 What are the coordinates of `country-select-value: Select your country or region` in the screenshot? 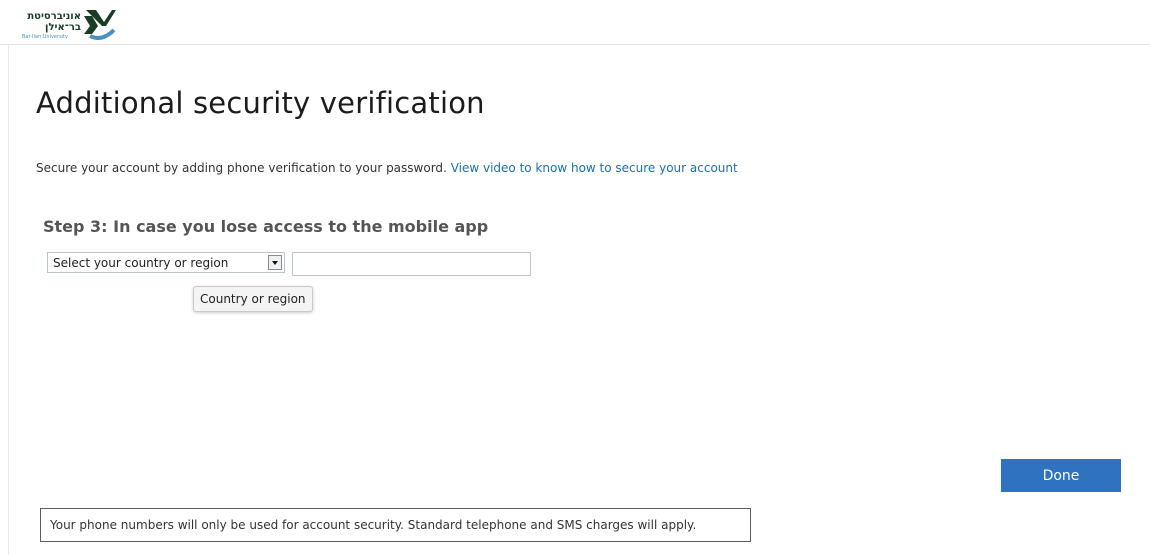 It's located at (141, 263).